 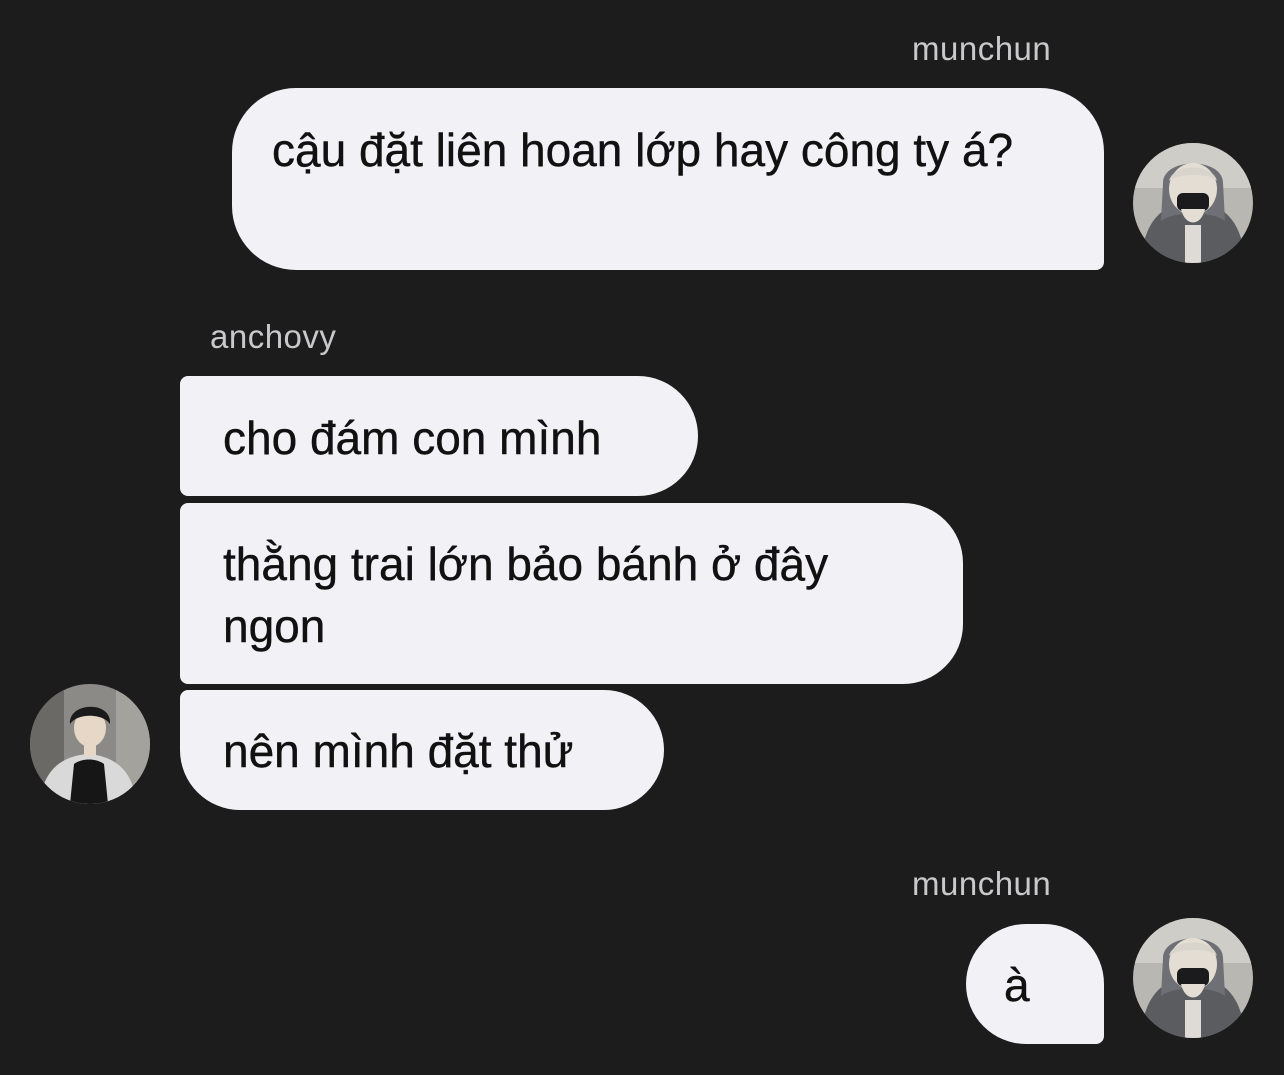 What do you see at coordinates (1035, 984) in the screenshot?
I see `message-bubble: à` at bounding box center [1035, 984].